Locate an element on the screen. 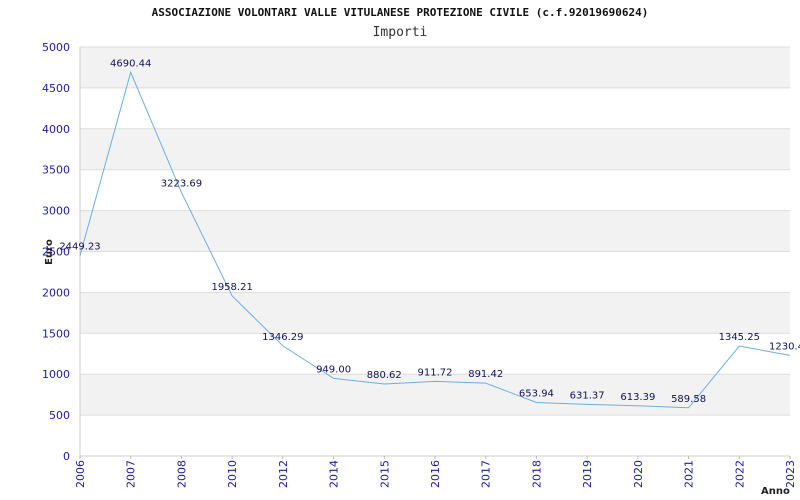  x-tick-label: 2018 is located at coordinates (536, 474).